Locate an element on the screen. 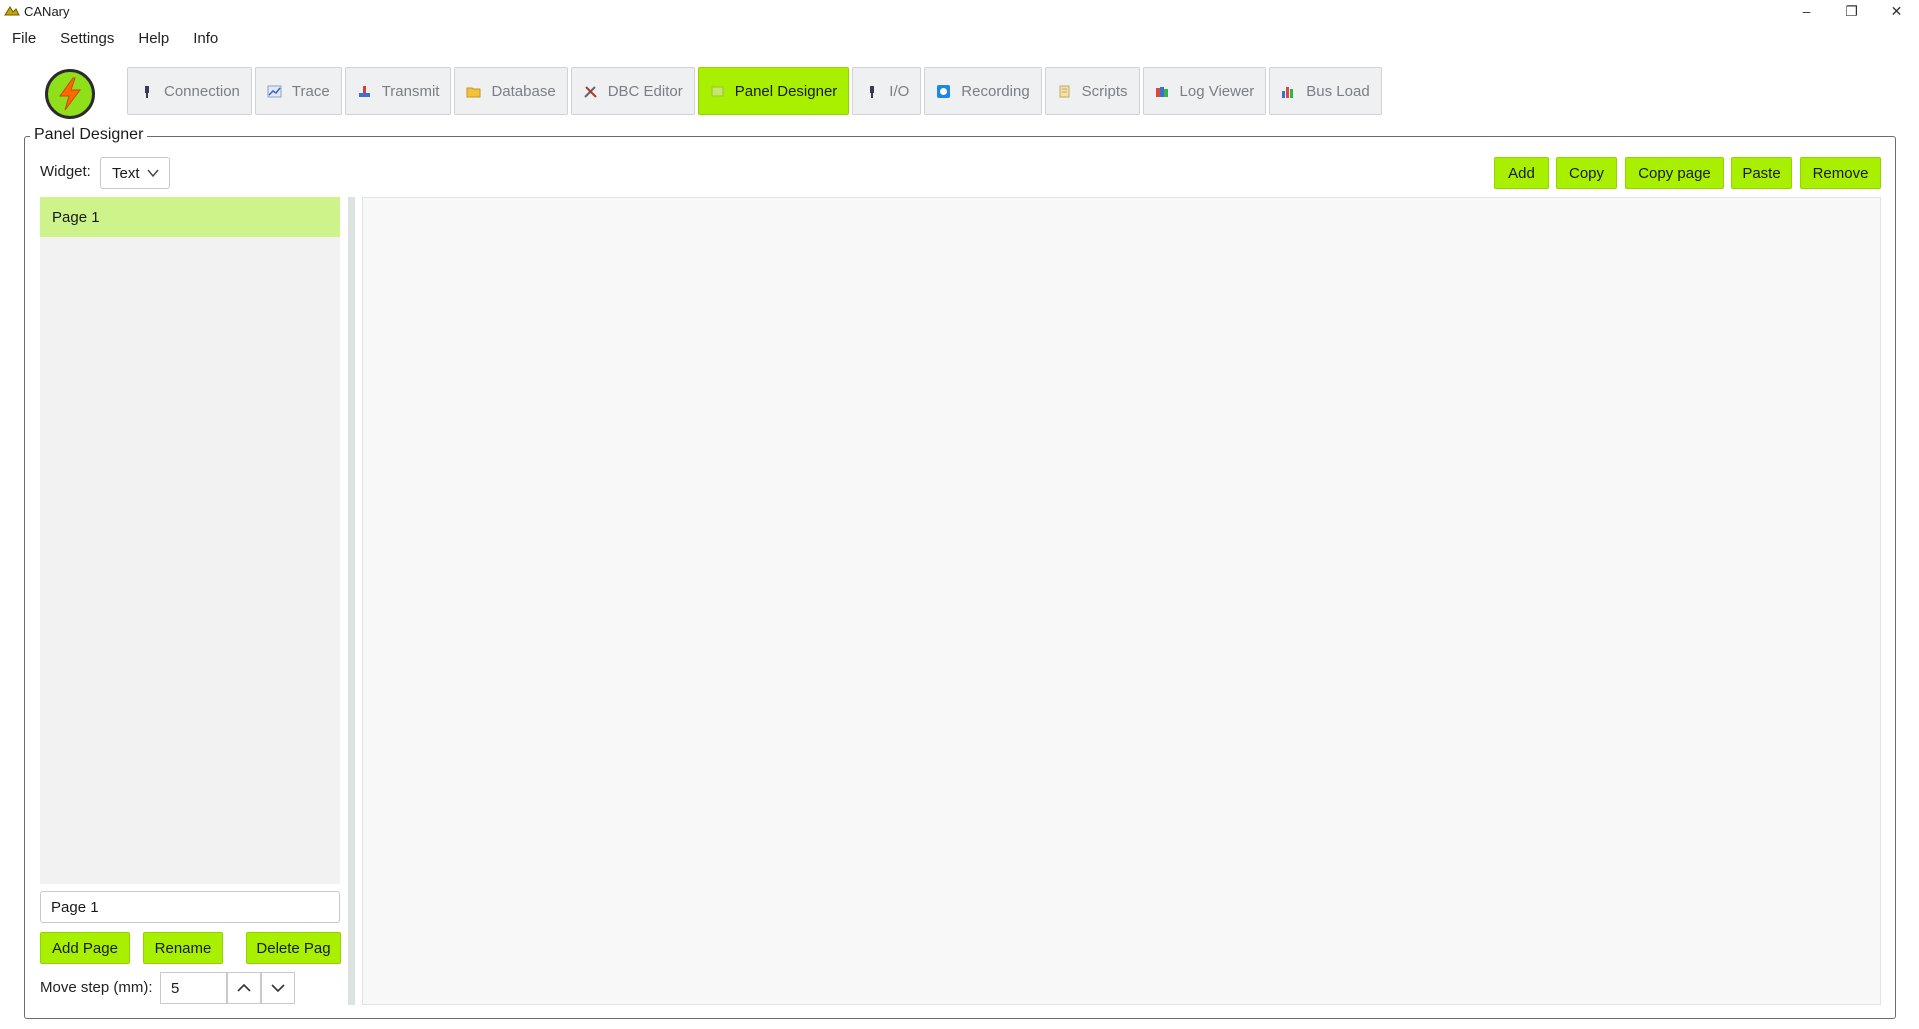 The width and height of the screenshot is (1919, 1029). tab-label: Trace is located at coordinates (310, 91).